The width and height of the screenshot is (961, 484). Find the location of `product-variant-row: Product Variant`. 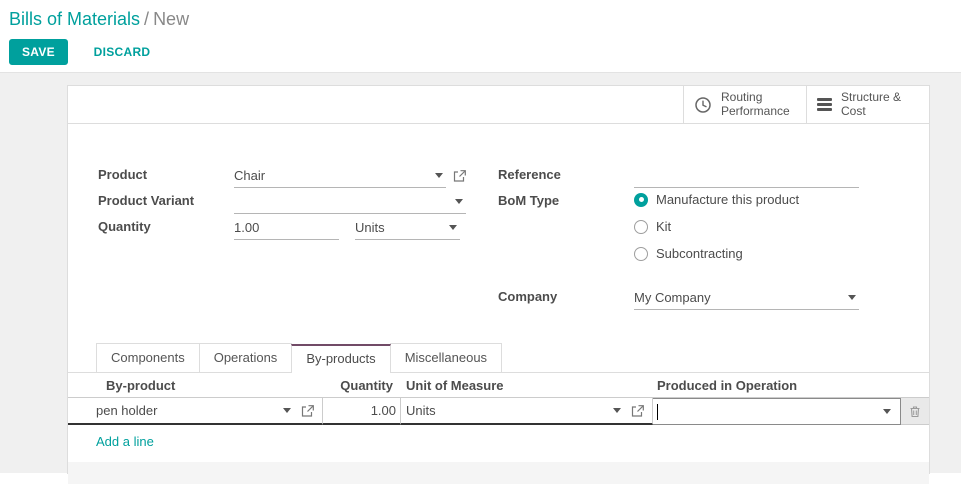

product-variant-row: Product Variant is located at coordinates (282, 202).